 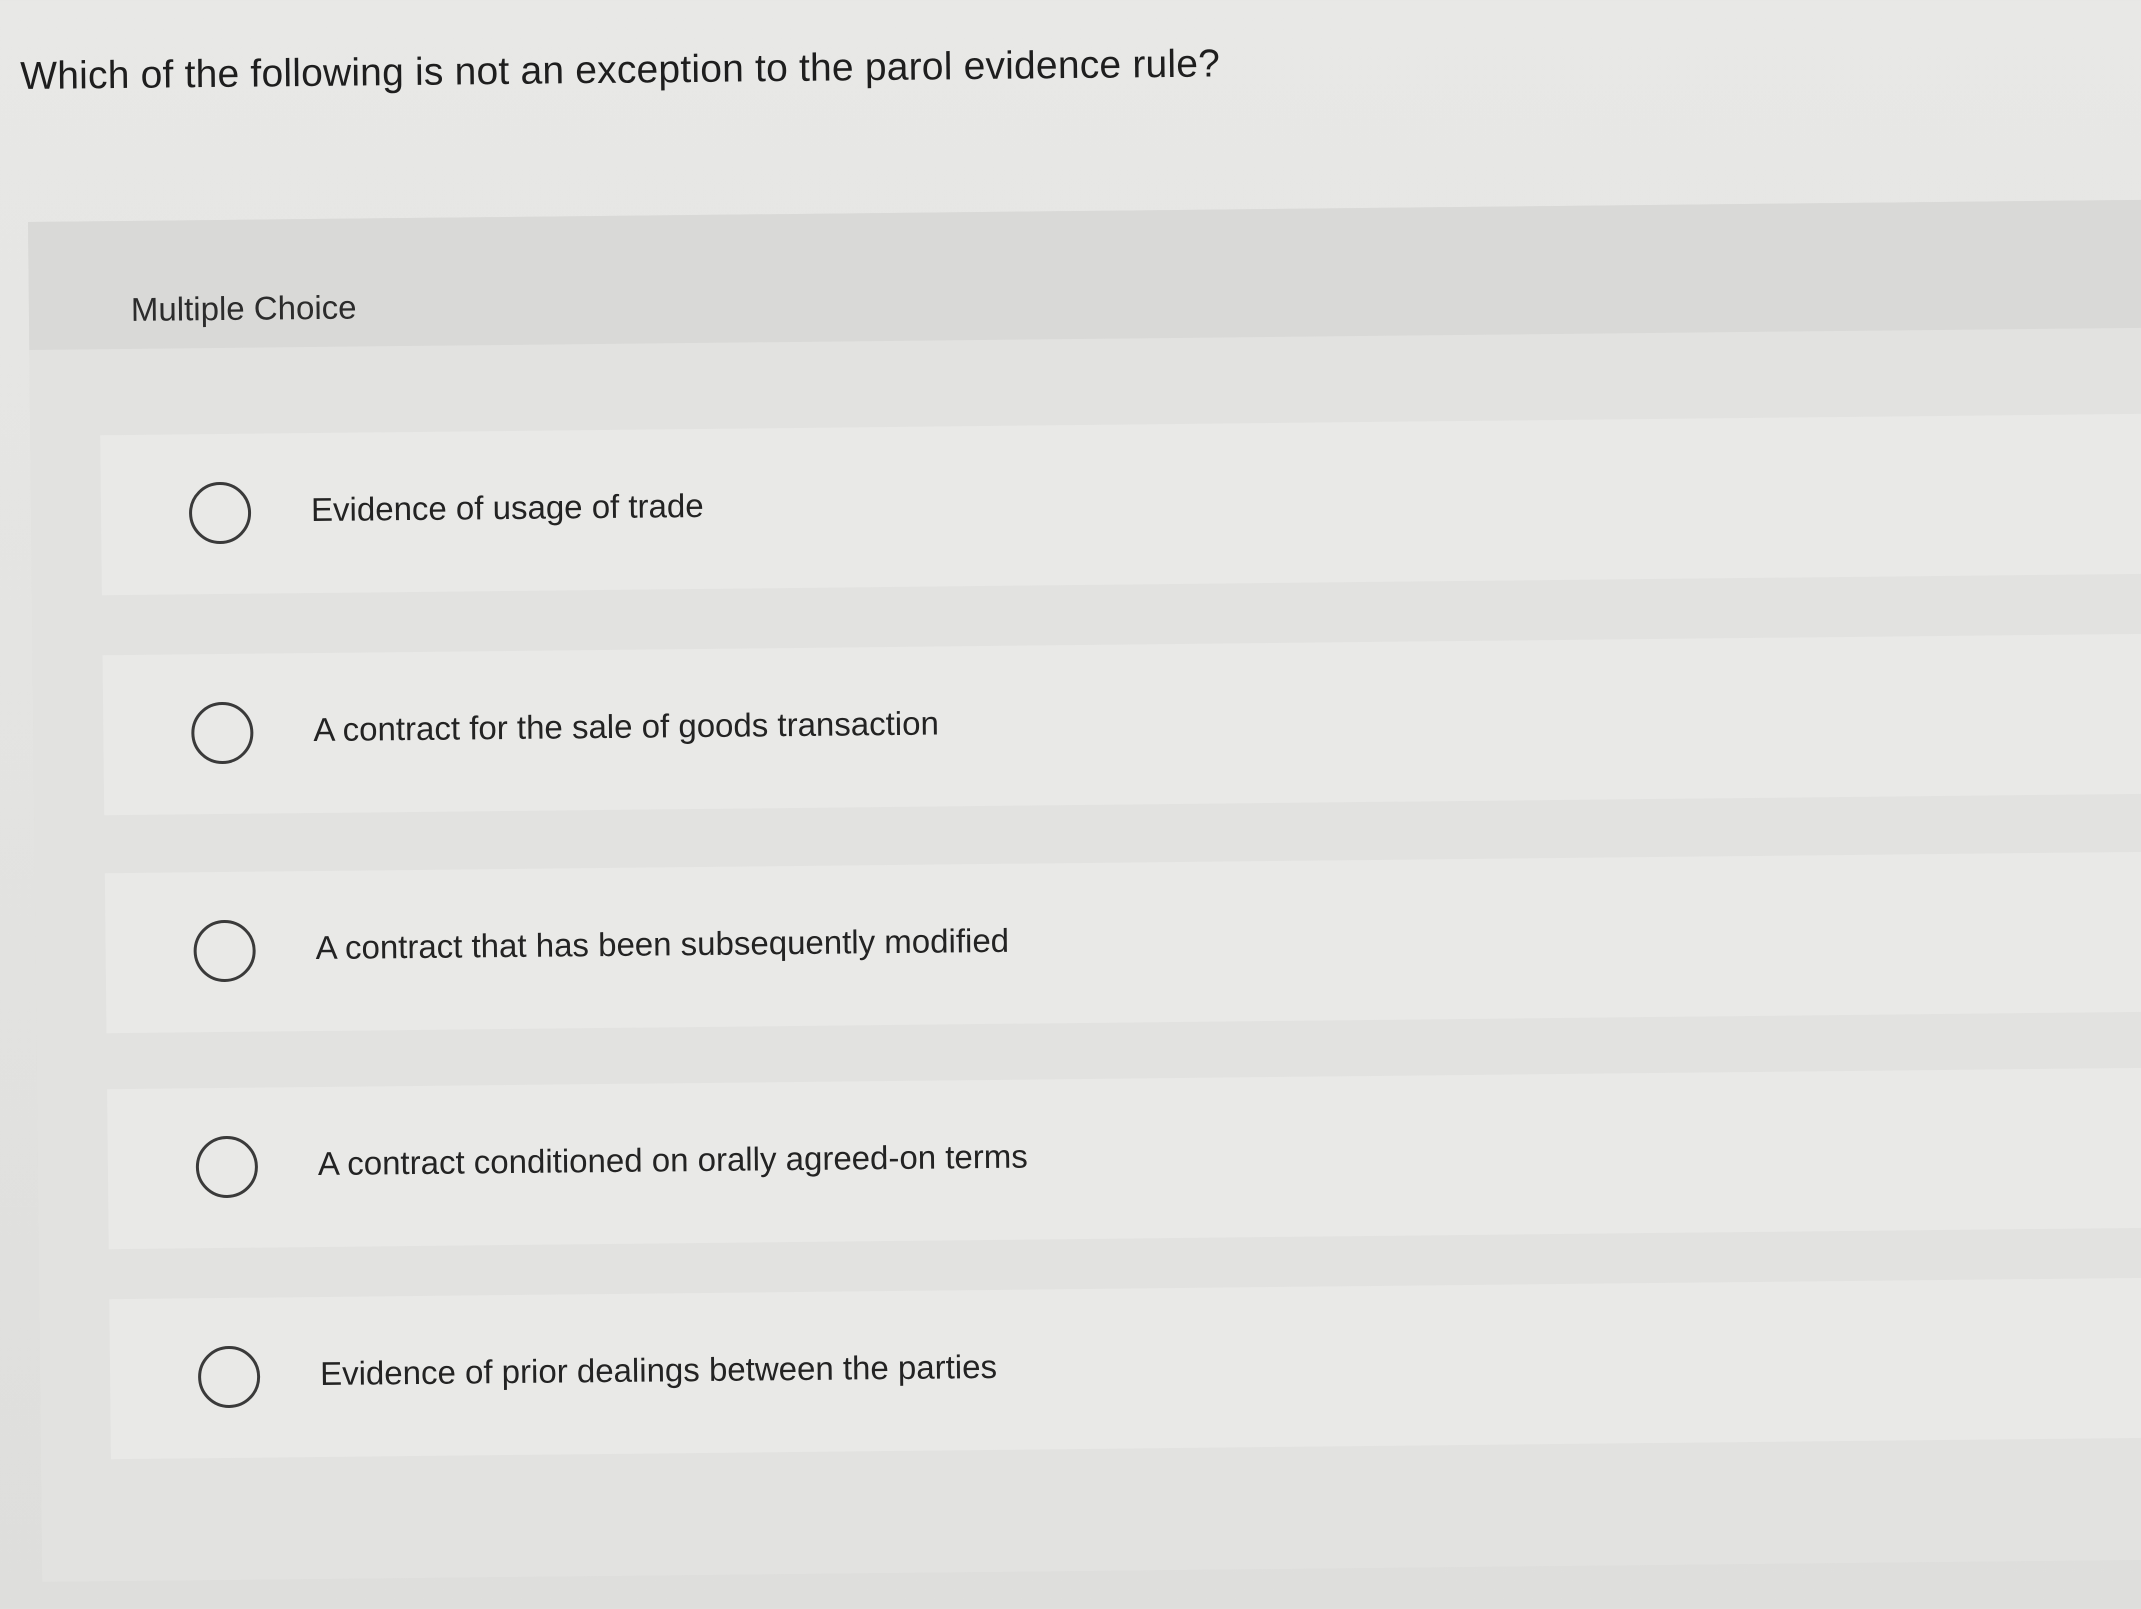 What do you see at coordinates (1120, 504) in the screenshot?
I see `answer-option-1: Evidence of usage of trade` at bounding box center [1120, 504].